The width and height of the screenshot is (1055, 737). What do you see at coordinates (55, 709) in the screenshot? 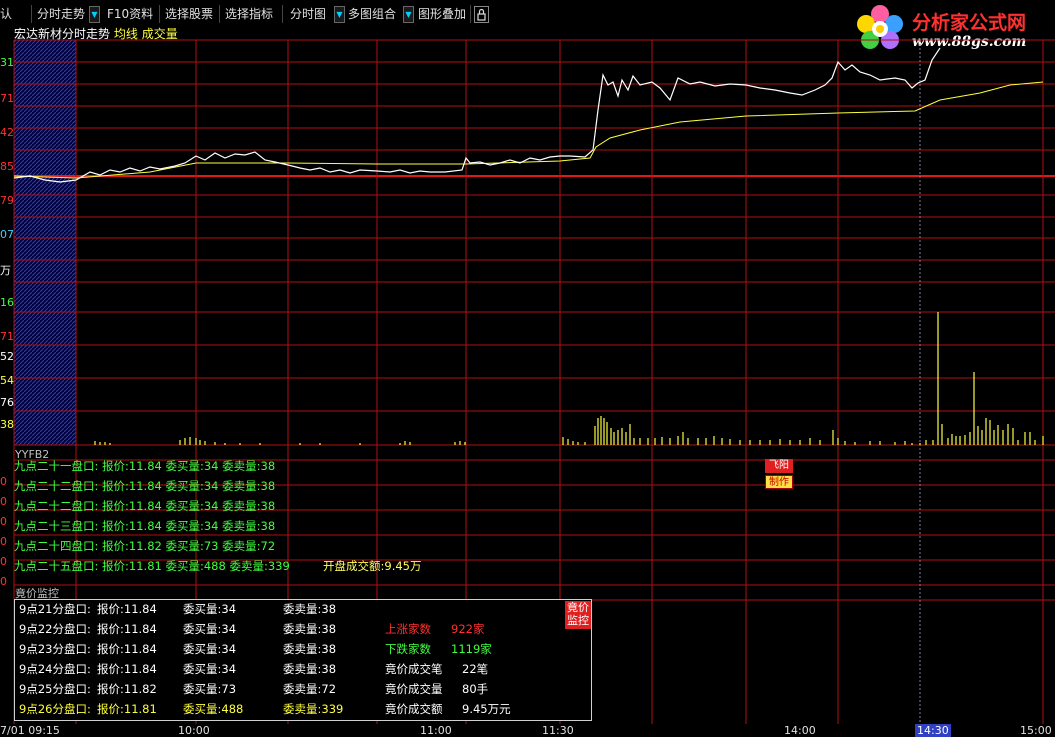
I see `monitor-cell-time: 9点26分盘口:` at bounding box center [55, 709].